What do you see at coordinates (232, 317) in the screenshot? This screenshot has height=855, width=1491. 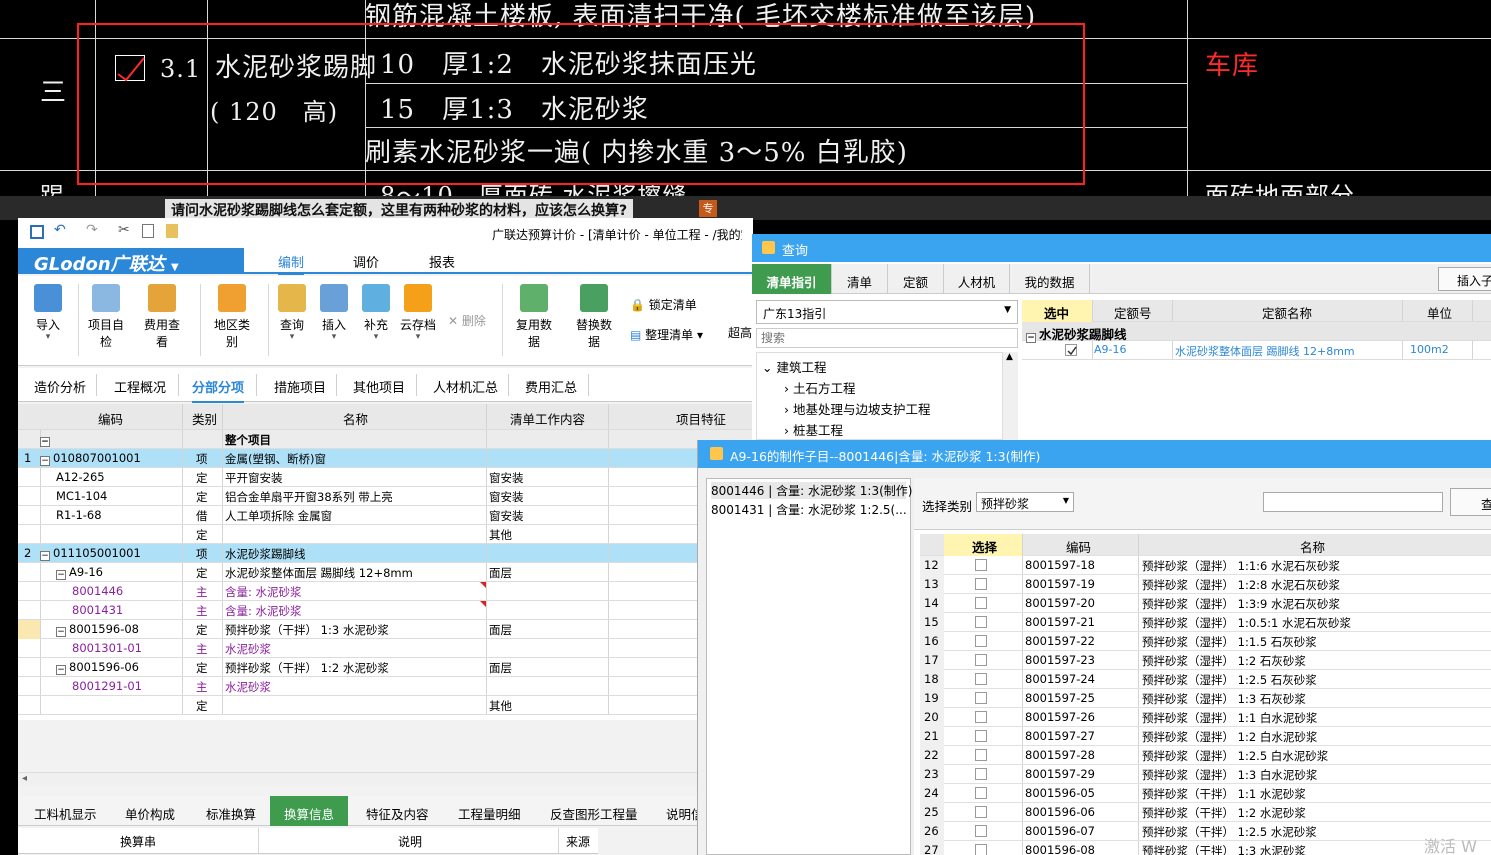 I see `region-button: 地区类别` at bounding box center [232, 317].